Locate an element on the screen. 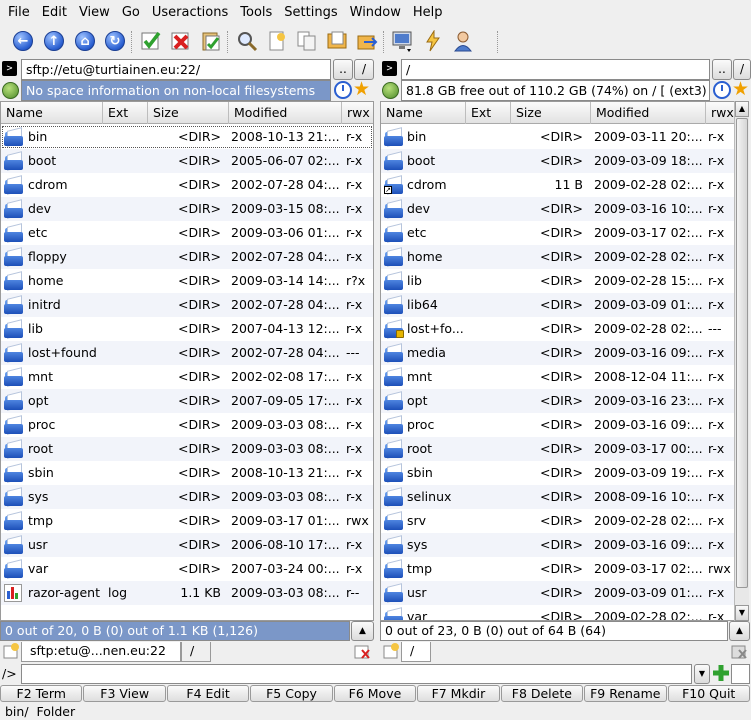 The height and width of the screenshot is (720, 751). file-row: sys <DIR> 2009-03-16 09:... r-x is located at coordinates (557, 545).